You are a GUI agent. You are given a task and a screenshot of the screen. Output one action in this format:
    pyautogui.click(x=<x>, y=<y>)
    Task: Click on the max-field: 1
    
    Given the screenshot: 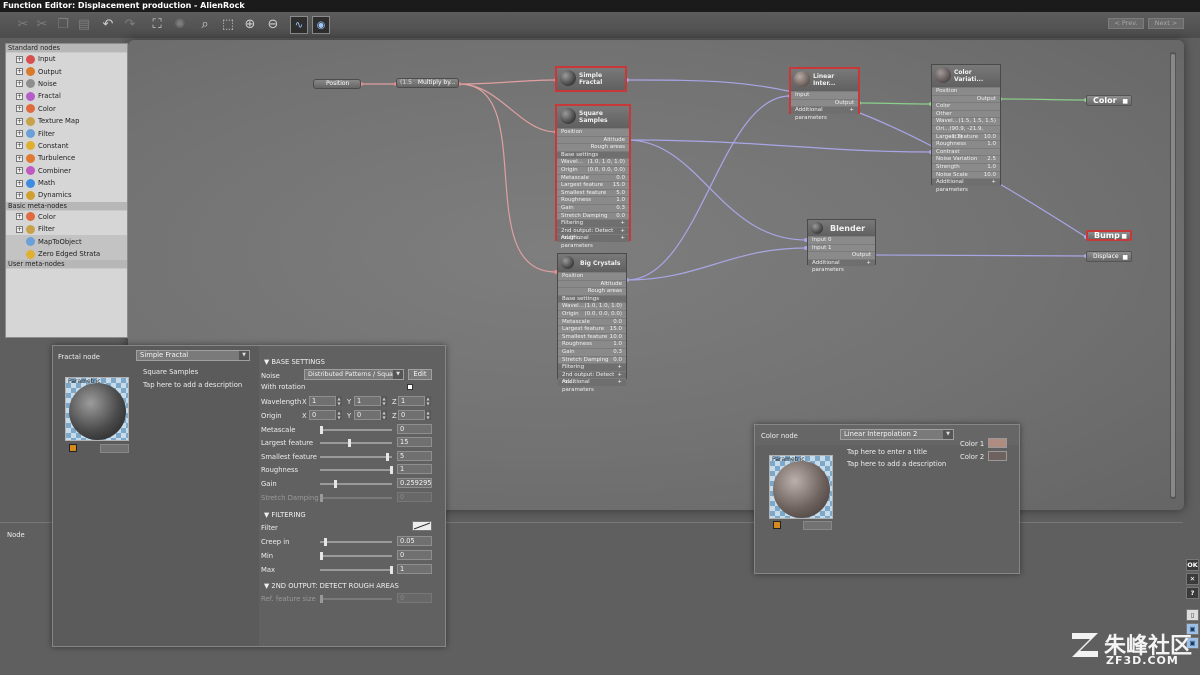 What is the action you would take?
    pyautogui.click(x=414, y=569)
    